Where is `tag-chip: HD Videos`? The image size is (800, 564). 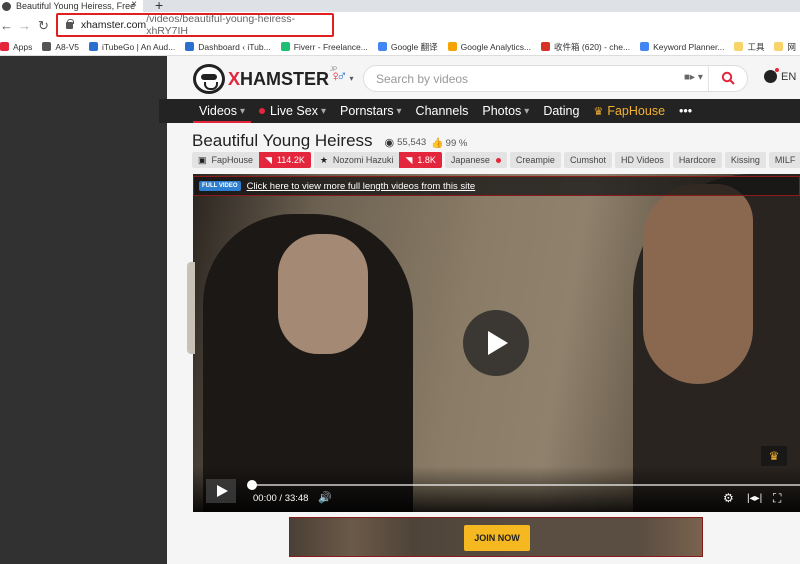
tag-chip: HD Videos is located at coordinates (642, 160).